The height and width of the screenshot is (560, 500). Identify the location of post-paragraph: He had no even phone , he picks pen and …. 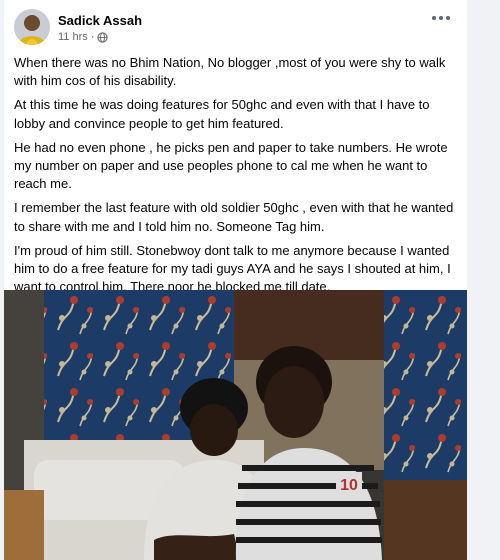
(231, 165).